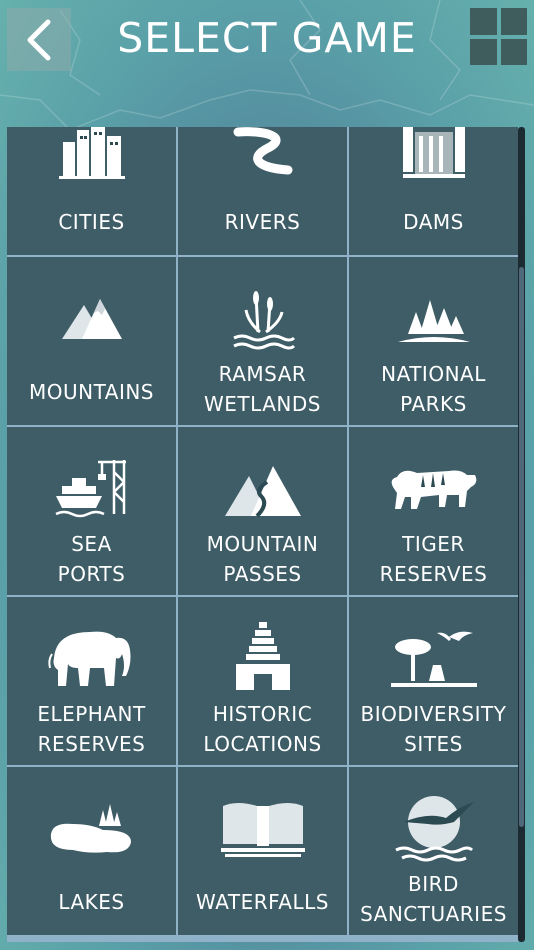 This screenshot has height=950, width=534. I want to click on tile-label: WATERFALLS, so click(262, 902).